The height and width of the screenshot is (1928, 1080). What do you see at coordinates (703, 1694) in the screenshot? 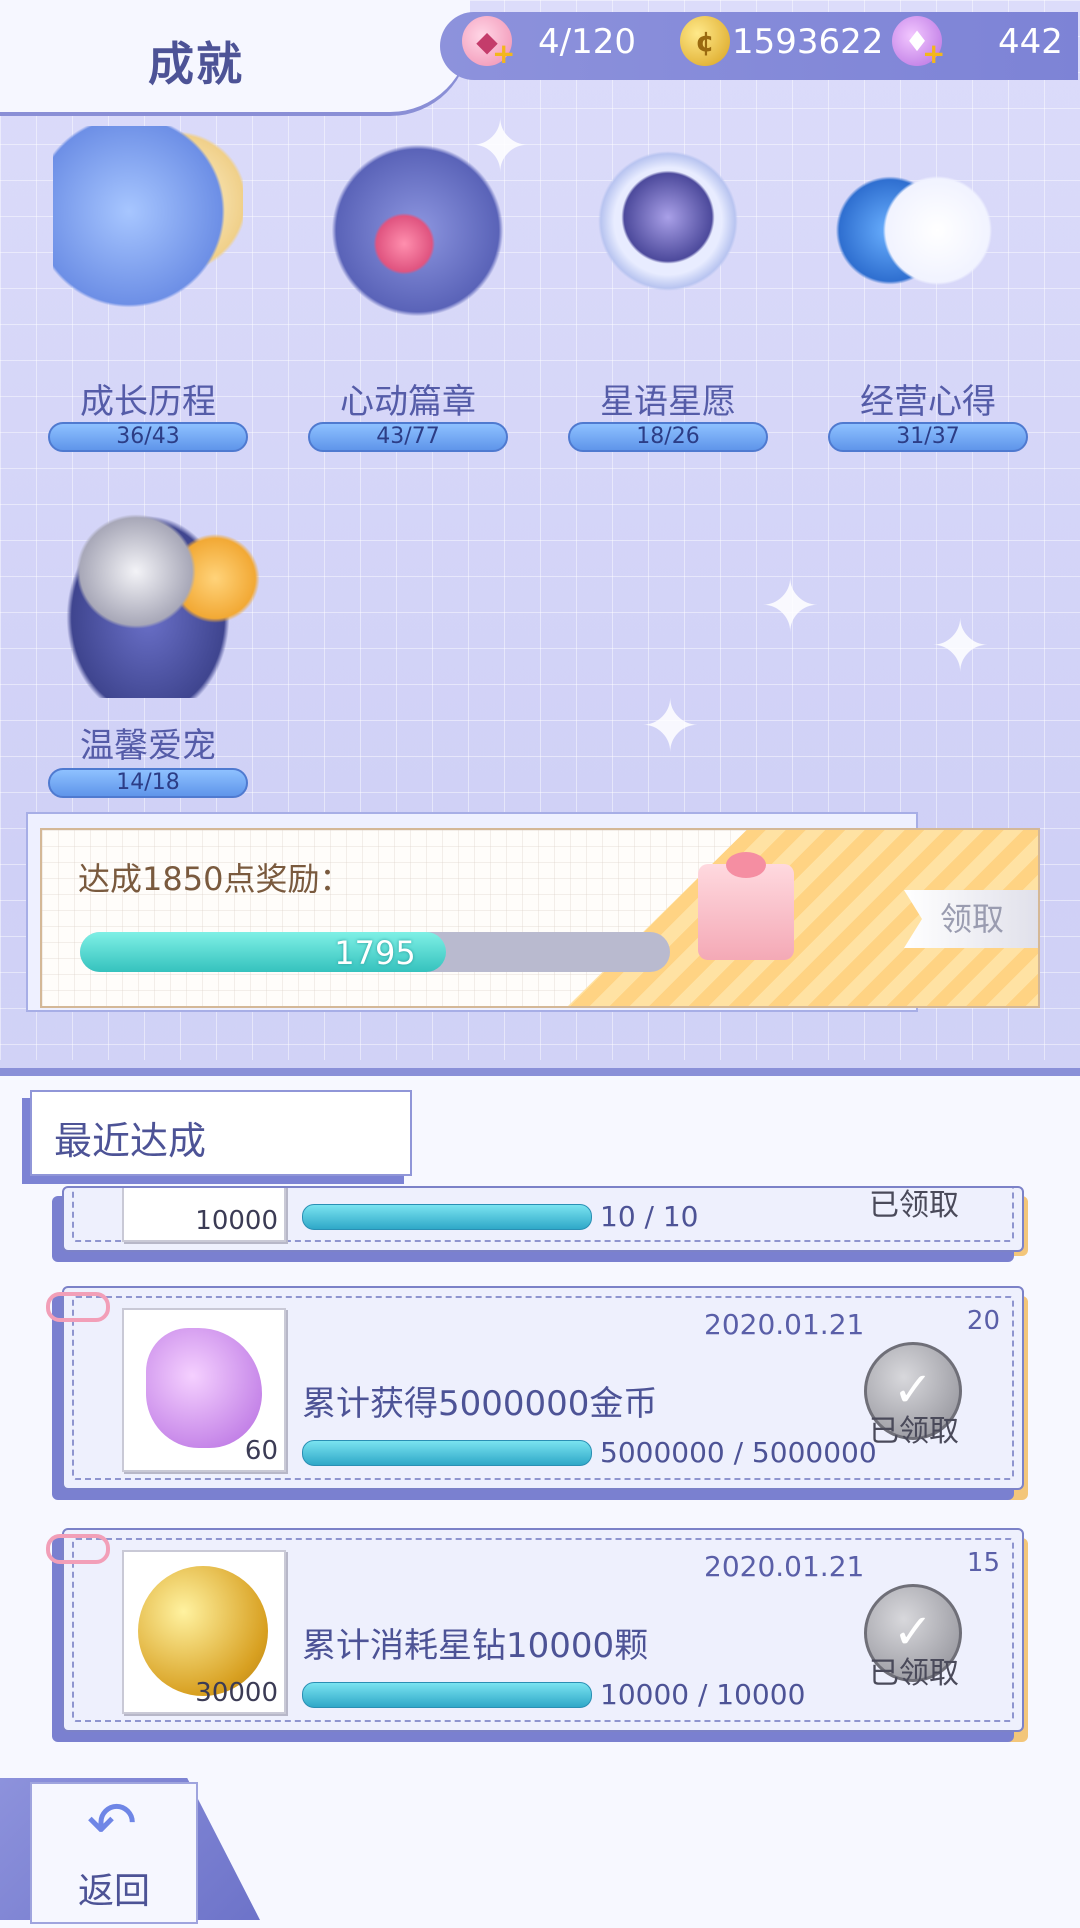
I see `card-progress-text: 10000 / 10000` at bounding box center [703, 1694].